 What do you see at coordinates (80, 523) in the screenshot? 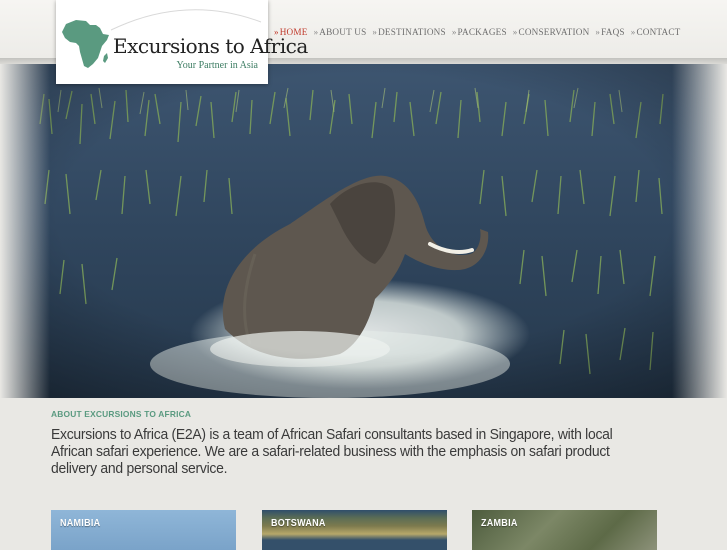
I see `card-label: NAMIBIA` at bounding box center [80, 523].